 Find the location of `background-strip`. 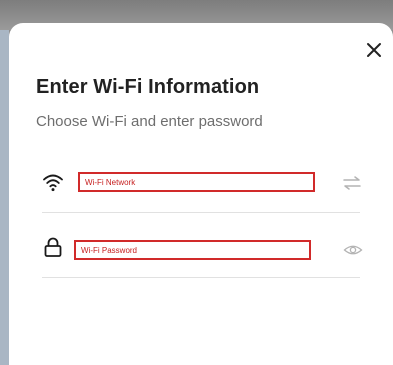

background-strip is located at coordinates (4, 197).